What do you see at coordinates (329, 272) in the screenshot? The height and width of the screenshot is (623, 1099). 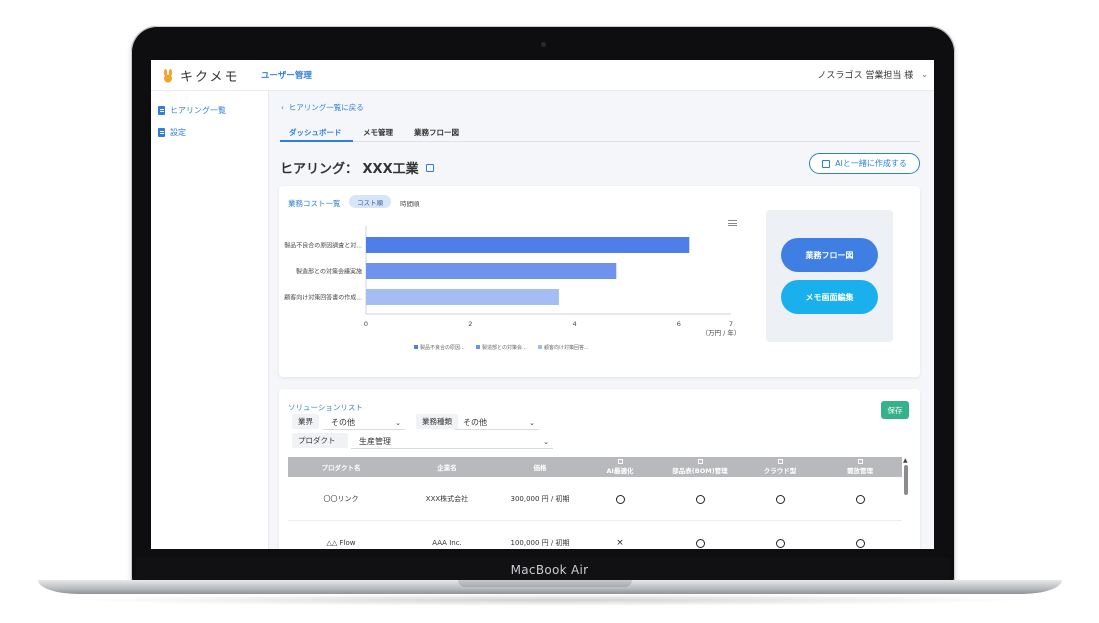 I see `category-label: 製造部との対策会議実施` at bounding box center [329, 272].